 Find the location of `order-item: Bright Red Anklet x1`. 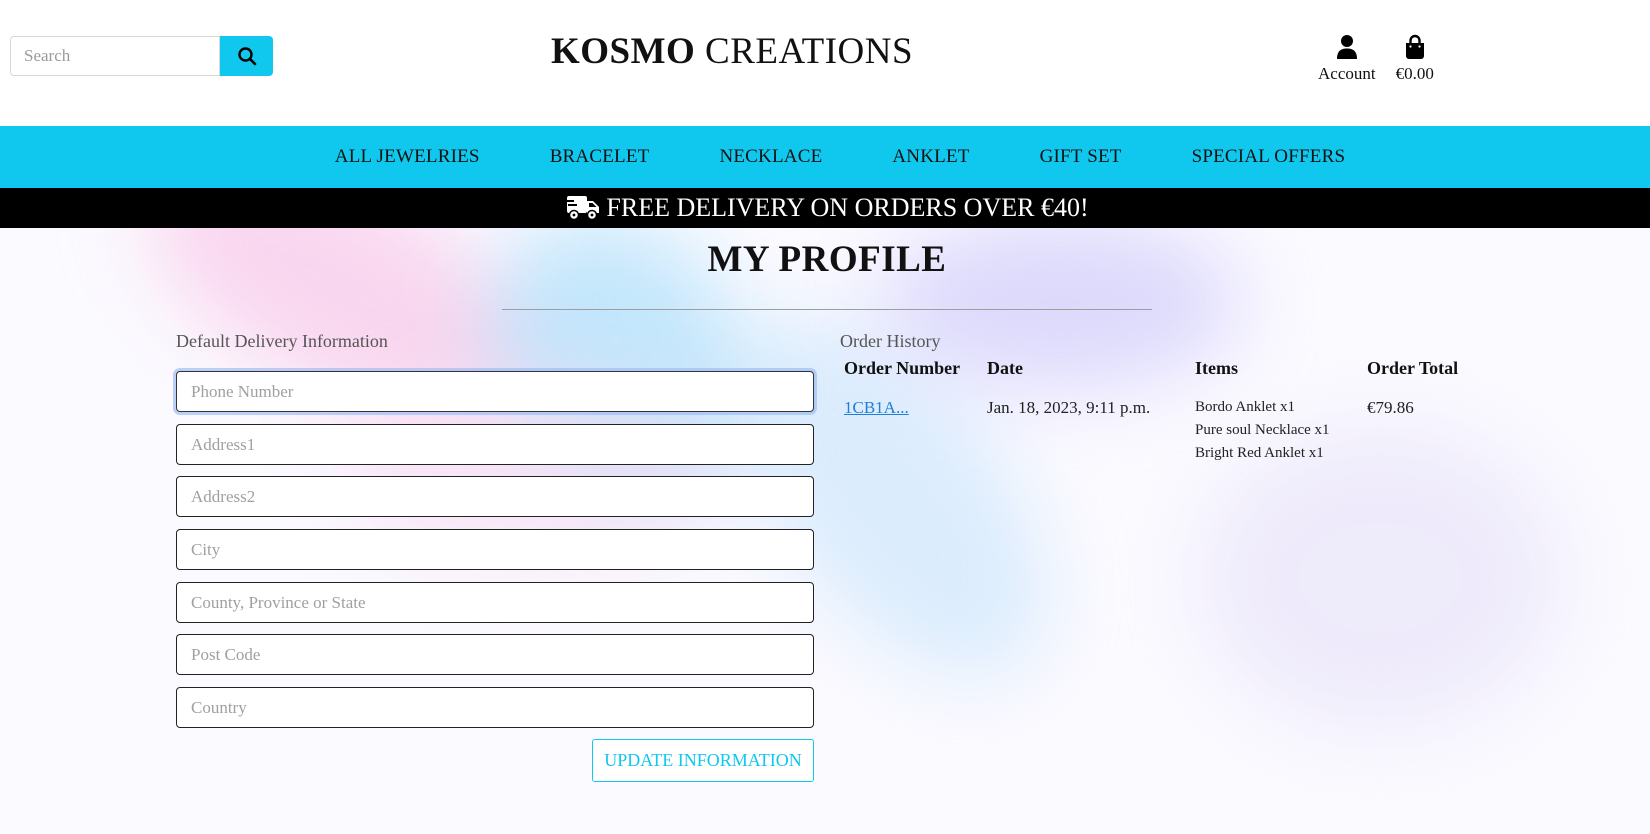

order-item: Bright Red Anklet x1 is located at coordinates (1259, 453).